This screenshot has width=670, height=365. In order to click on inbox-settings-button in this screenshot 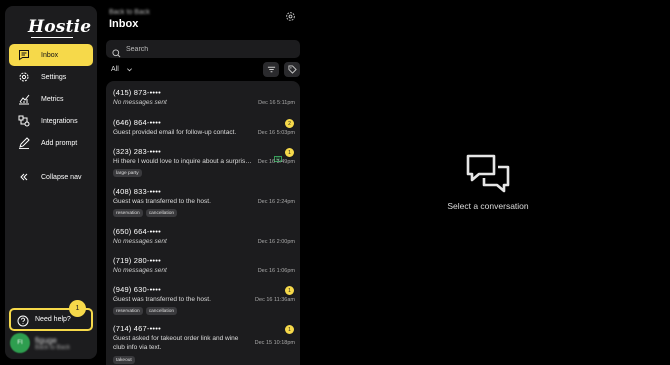, I will do `click(290, 15)`.